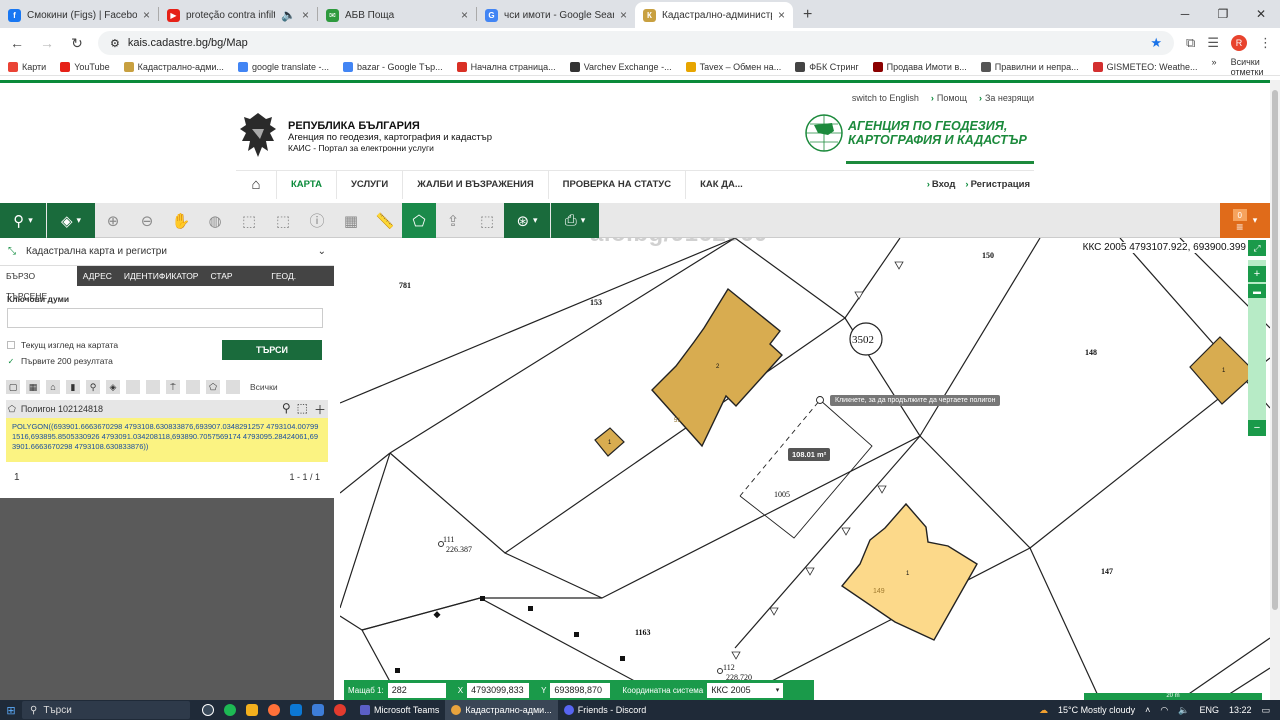 Image resolution: width=1280 pixels, height=720 pixels. I want to click on fullscreen-icon: ⤢, so click(1257, 248).